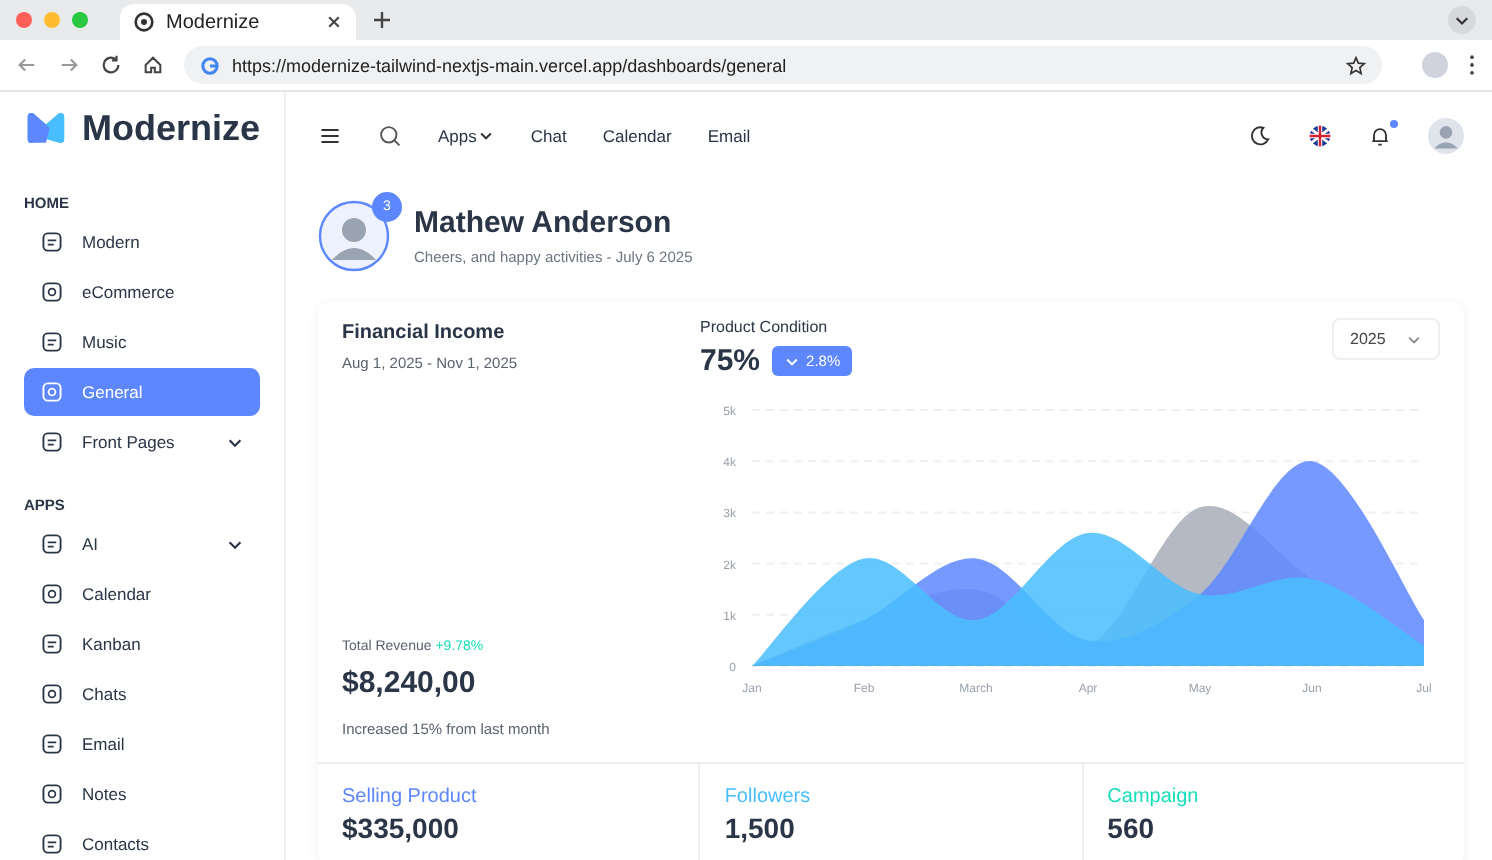  Describe the element at coordinates (1132, 828) in the screenshot. I see `stat-value: 560` at that location.